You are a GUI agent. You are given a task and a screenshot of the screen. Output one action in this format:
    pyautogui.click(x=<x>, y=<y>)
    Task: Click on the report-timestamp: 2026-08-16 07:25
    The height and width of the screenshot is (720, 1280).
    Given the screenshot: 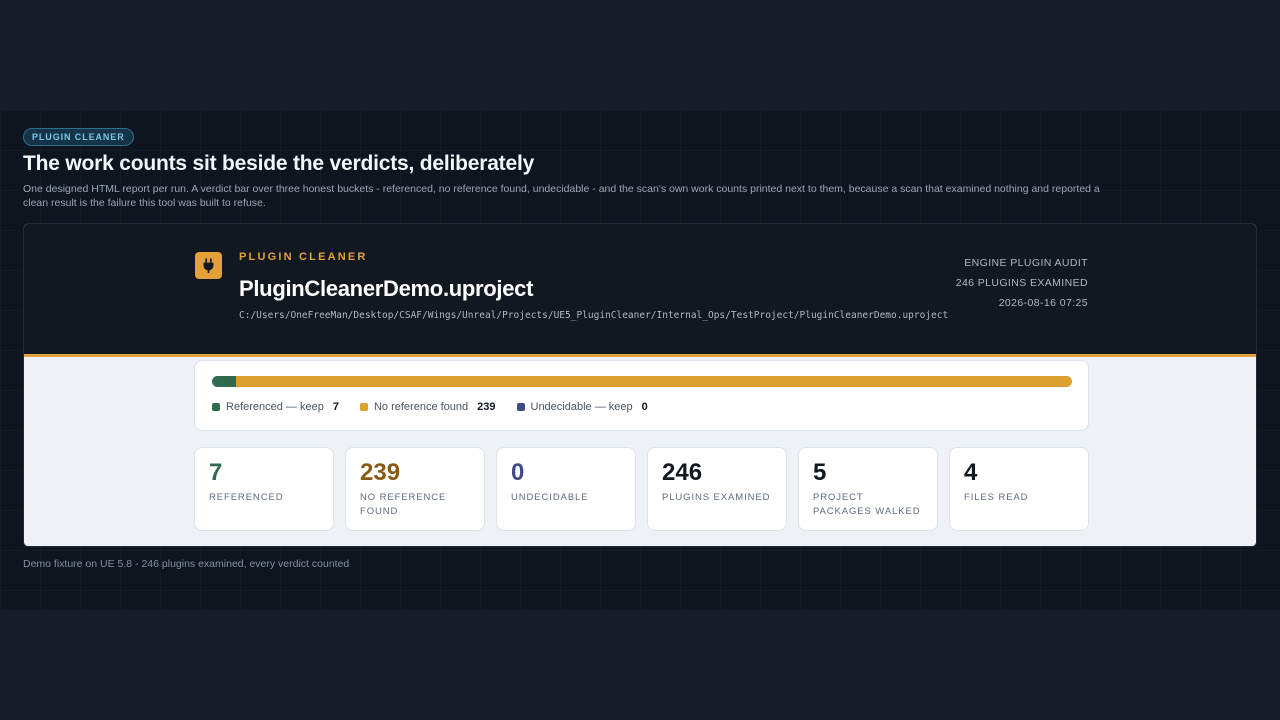 What is the action you would take?
    pyautogui.click(x=1043, y=303)
    